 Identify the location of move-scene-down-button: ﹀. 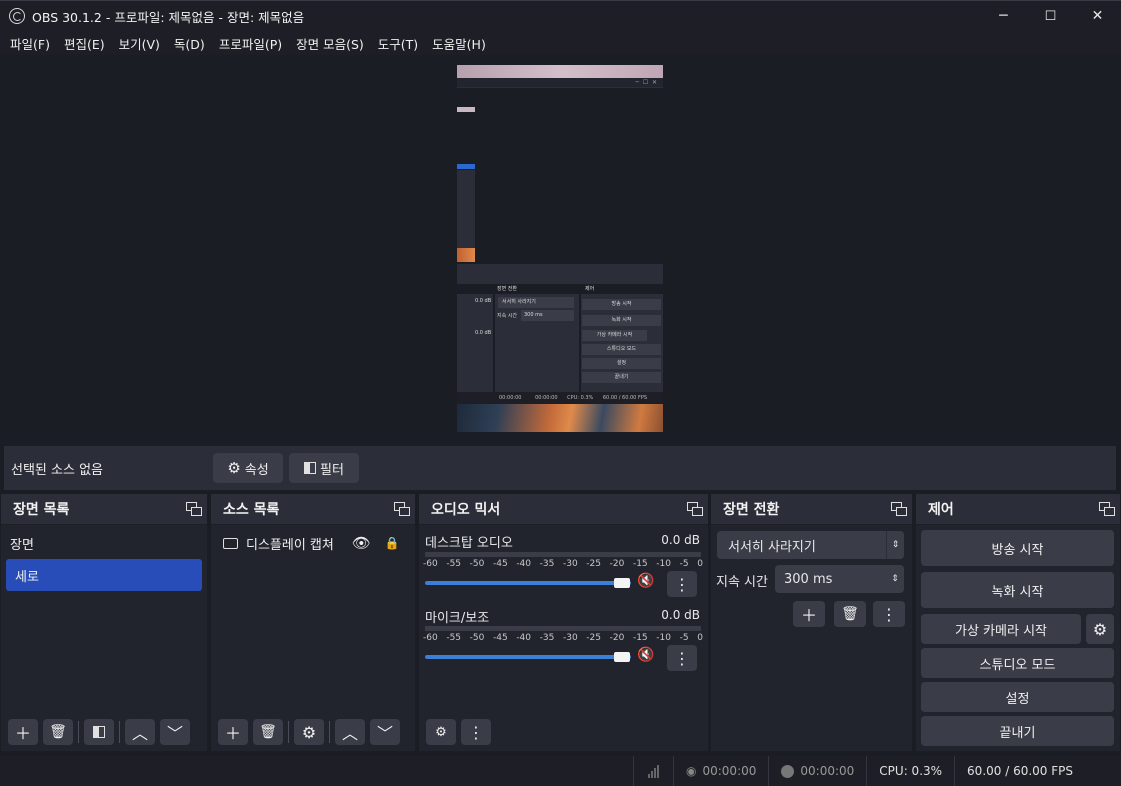
(175, 732).